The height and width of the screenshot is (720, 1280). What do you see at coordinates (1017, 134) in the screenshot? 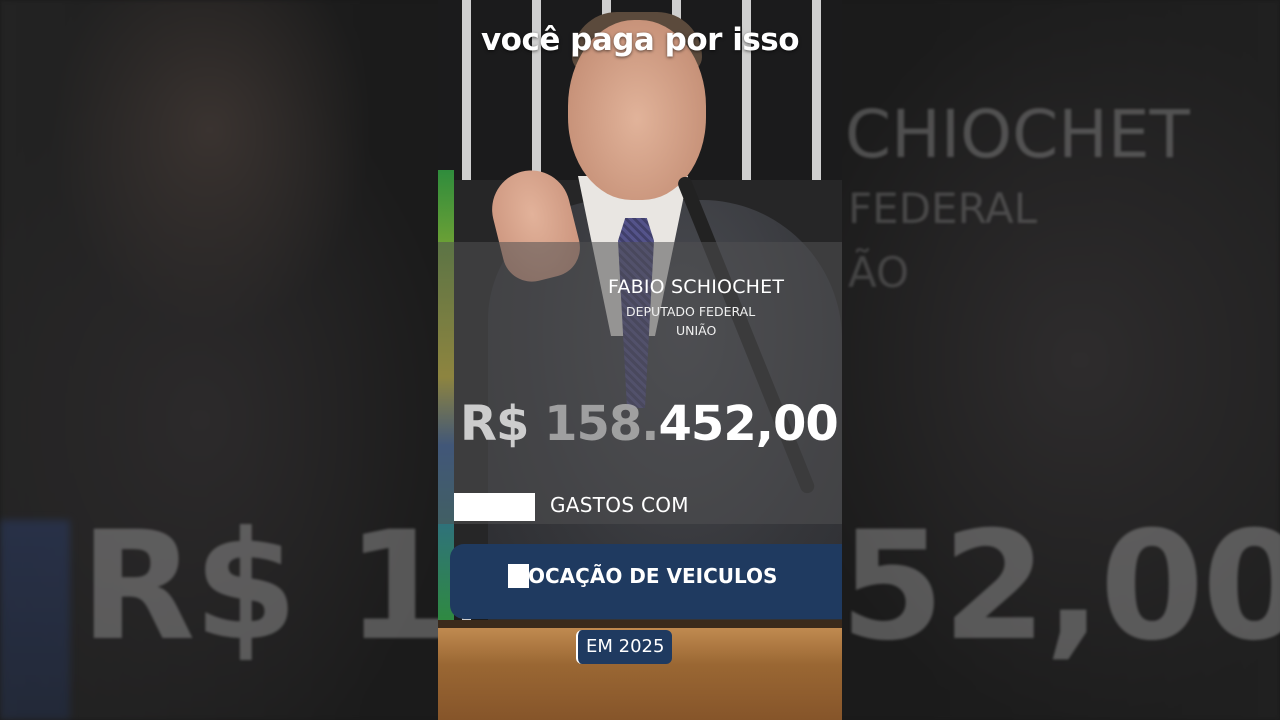
I see `background-name-fragment: CHIOCHET` at bounding box center [1017, 134].